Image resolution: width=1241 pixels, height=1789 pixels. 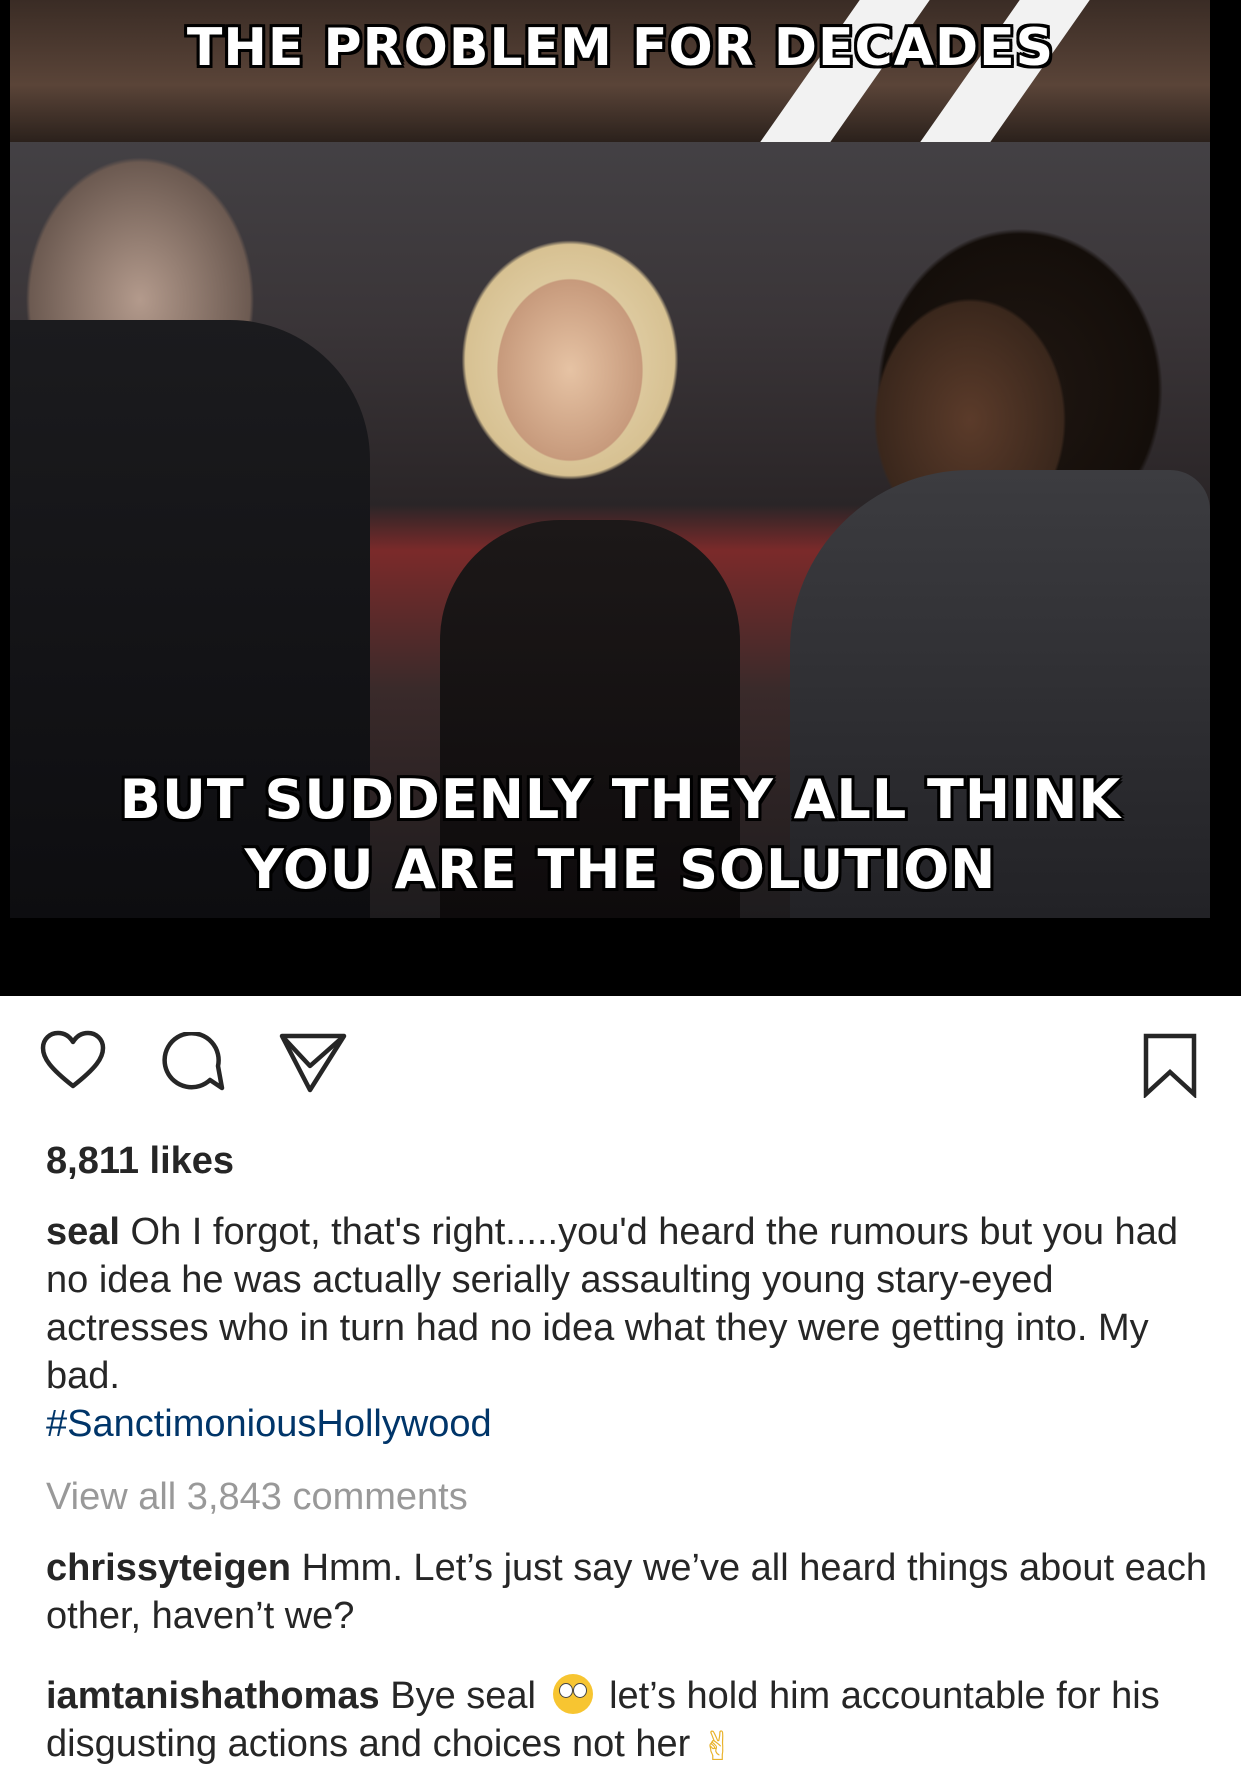 I want to click on view-all-comments-link: View all 3,843 comments, so click(x=257, y=1497).